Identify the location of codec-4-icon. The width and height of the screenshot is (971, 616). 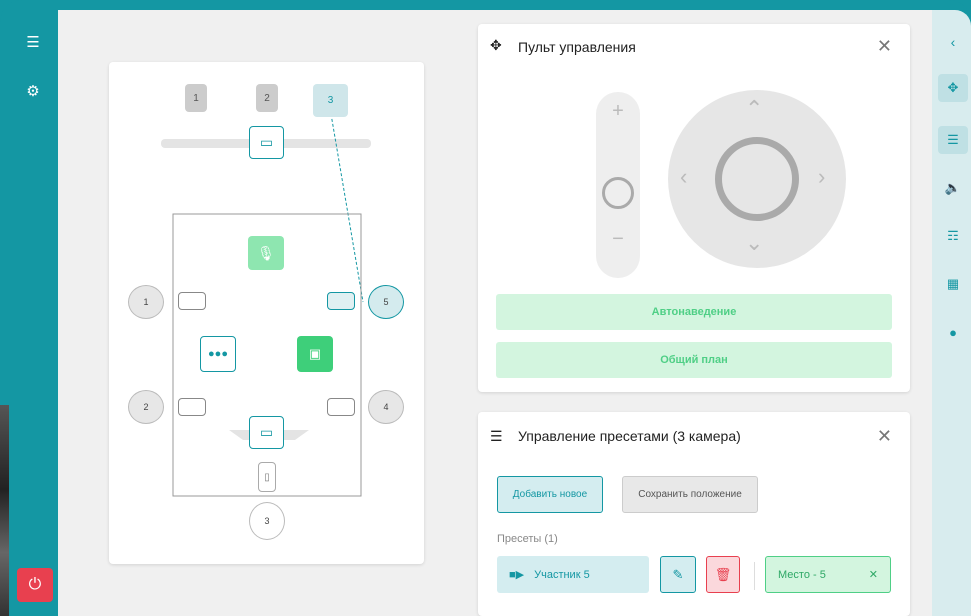
(341, 407).